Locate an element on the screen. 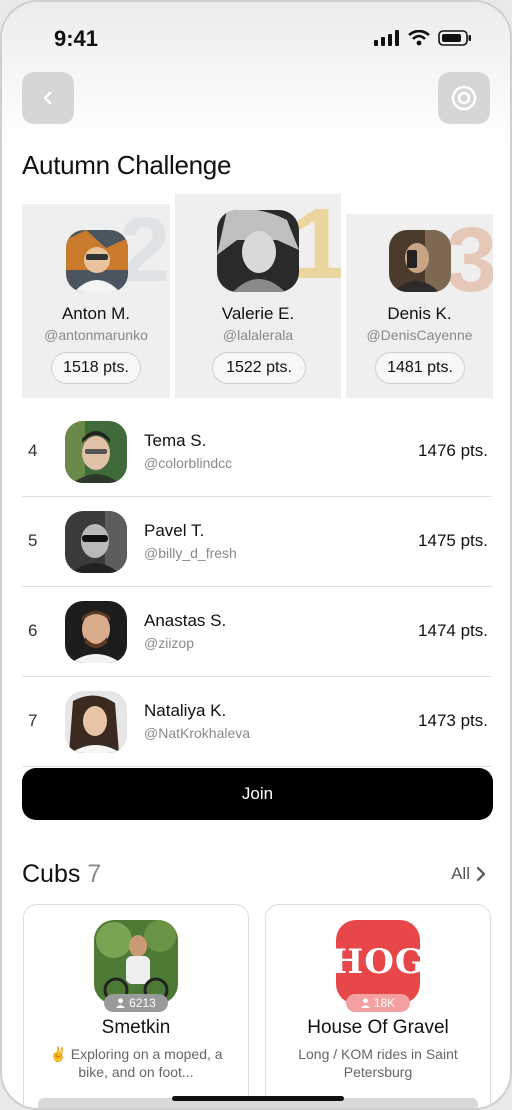  home-indicator is located at coordinates (258, 1098).